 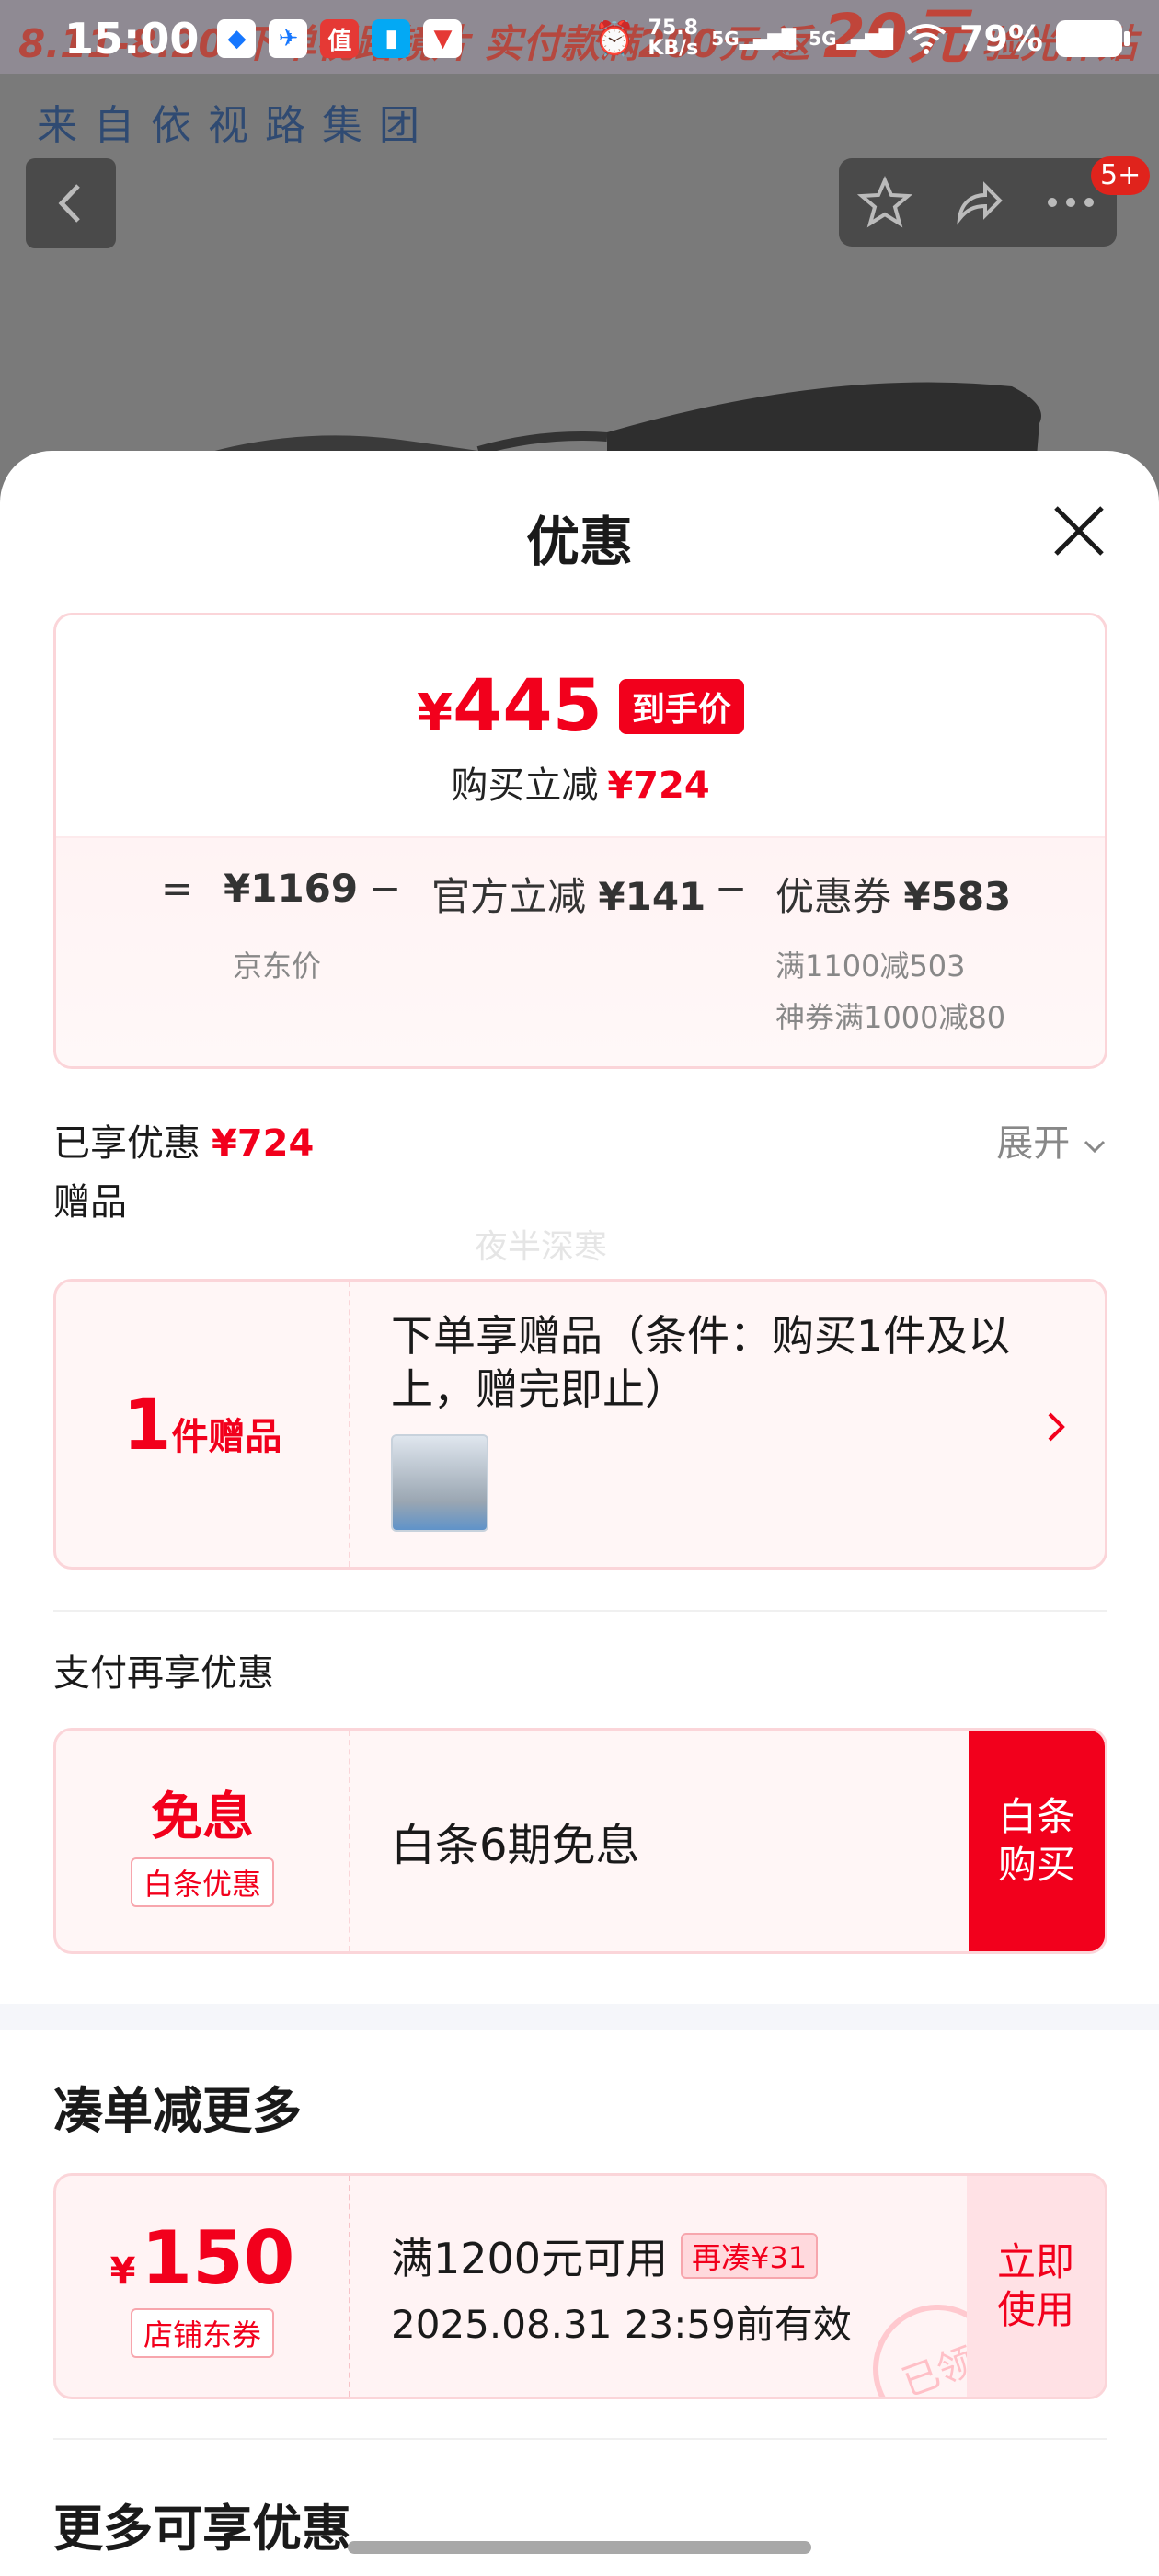 What do you see at coordinates (580, 1424) in the screenshot?
I see `gift-card: 1 件赠品 下单享赠品（条件：购买1件及以上，赠完即止）` at bounding box center [580, 1424].